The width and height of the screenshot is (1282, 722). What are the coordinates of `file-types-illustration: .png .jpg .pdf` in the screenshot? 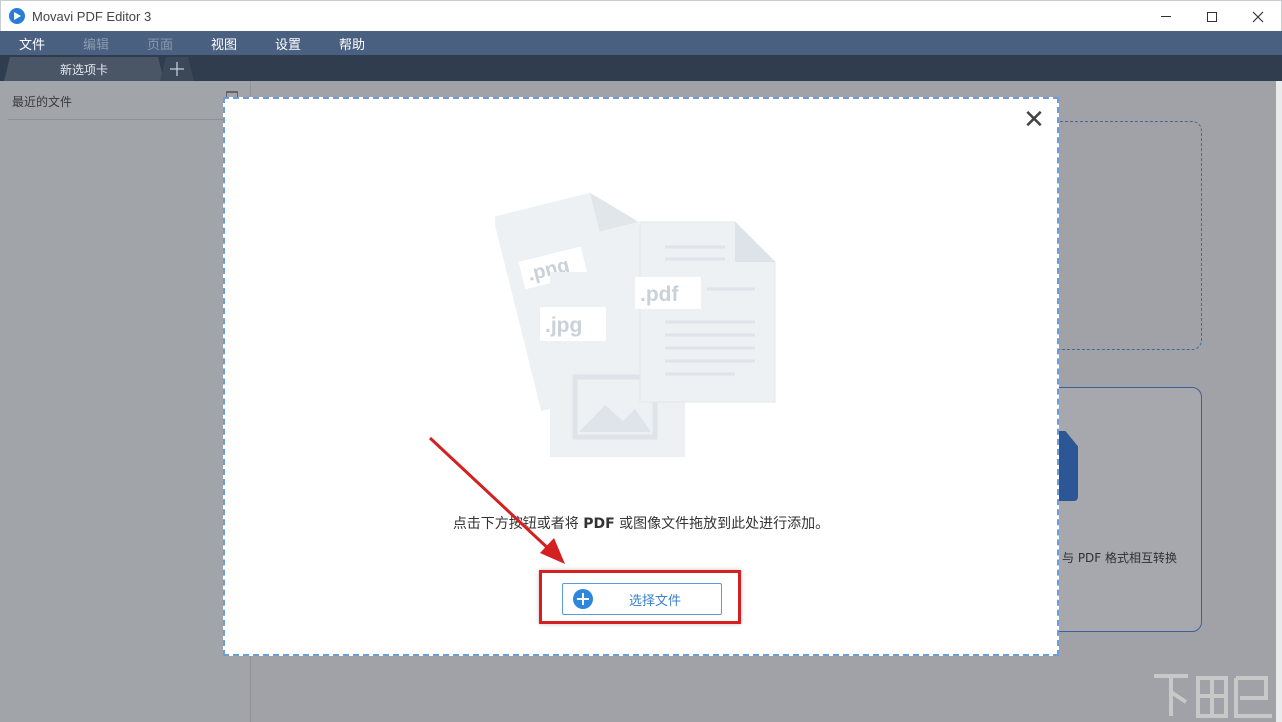 It's located at (635, 324).